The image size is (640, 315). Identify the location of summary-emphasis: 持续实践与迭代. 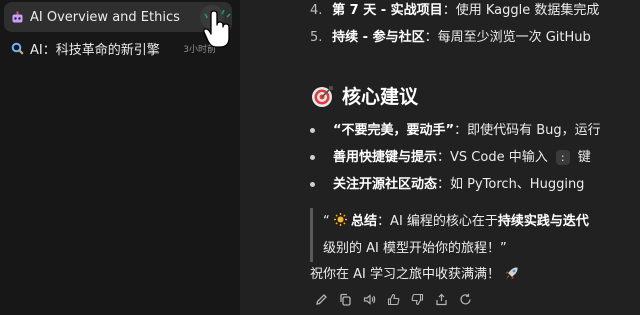
(543, 221).